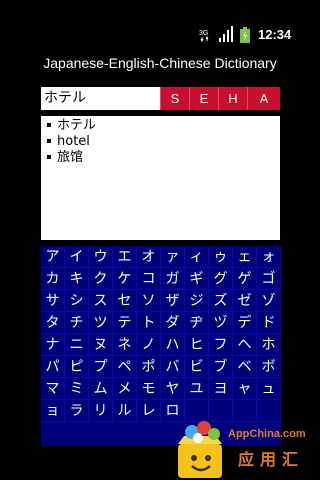 This screenshot has height=480, width=320. Describe the element at coordinates (125, 323) in the screenshot. I see `kana-key: テ` at that location.